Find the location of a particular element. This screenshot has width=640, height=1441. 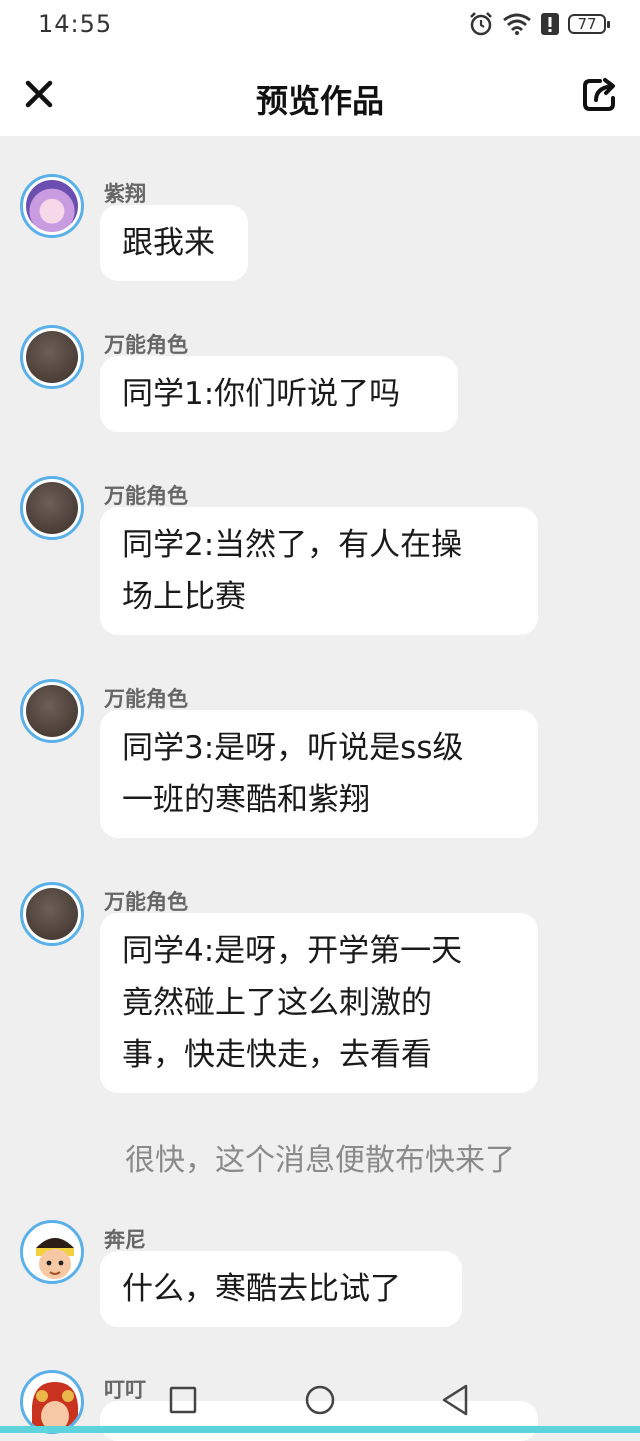

message-bubble: 同学2:当然了，有人在操 场上比赛 is located at coordinates (319, 571).